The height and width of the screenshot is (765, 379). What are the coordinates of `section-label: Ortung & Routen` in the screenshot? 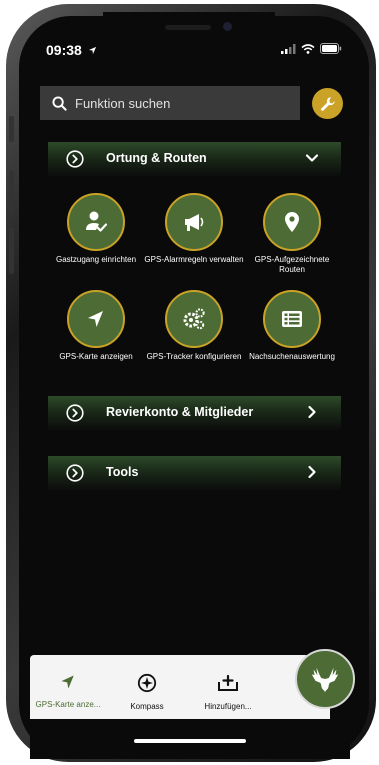 It's located at (156, 158).